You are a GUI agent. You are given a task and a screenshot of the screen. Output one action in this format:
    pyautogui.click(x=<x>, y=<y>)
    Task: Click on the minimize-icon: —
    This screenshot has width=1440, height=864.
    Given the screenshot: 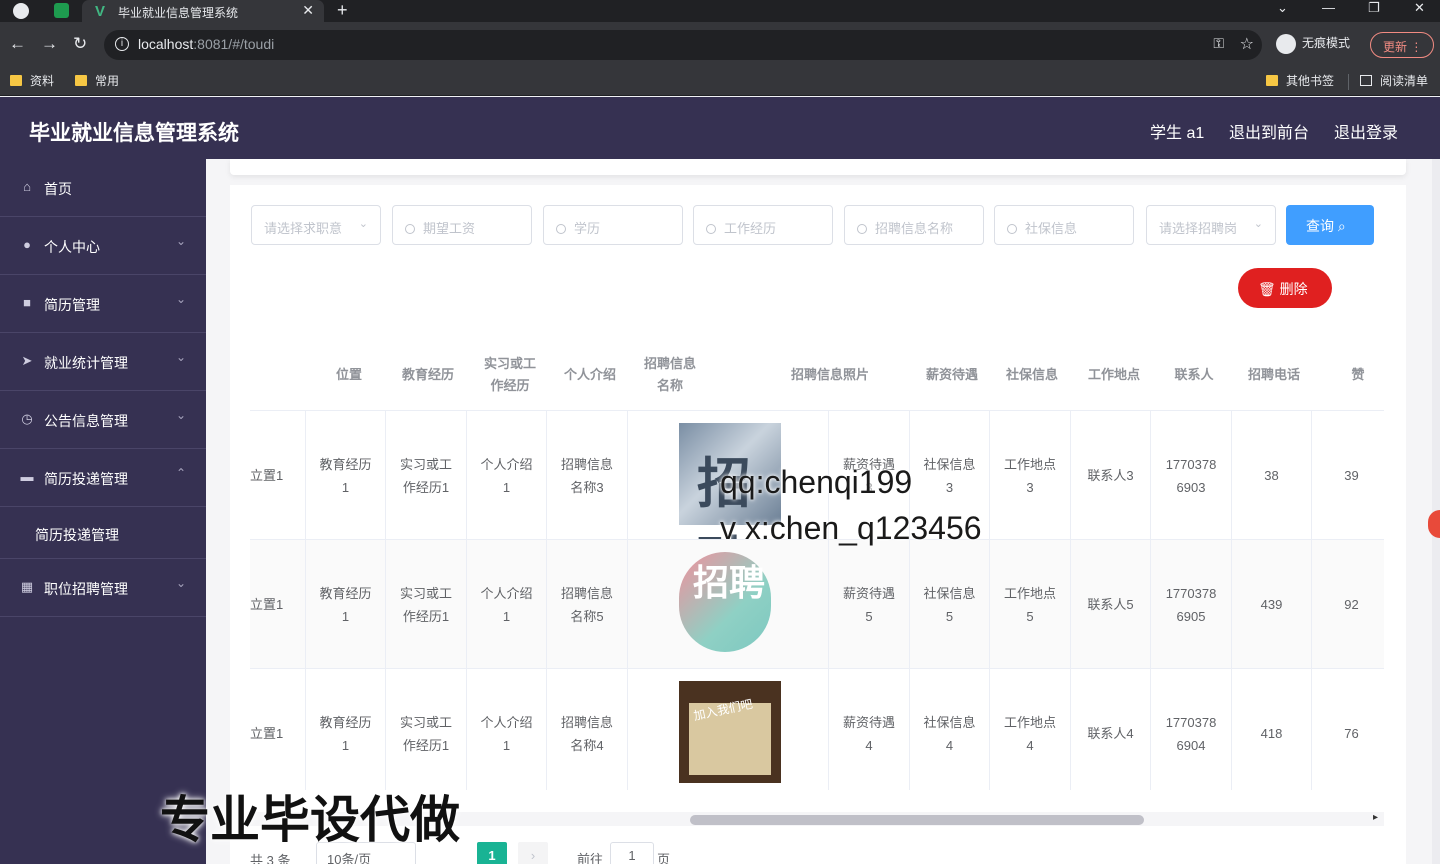 What is the action you would take?
    pyautogui.click(x=1328, y=7)
    